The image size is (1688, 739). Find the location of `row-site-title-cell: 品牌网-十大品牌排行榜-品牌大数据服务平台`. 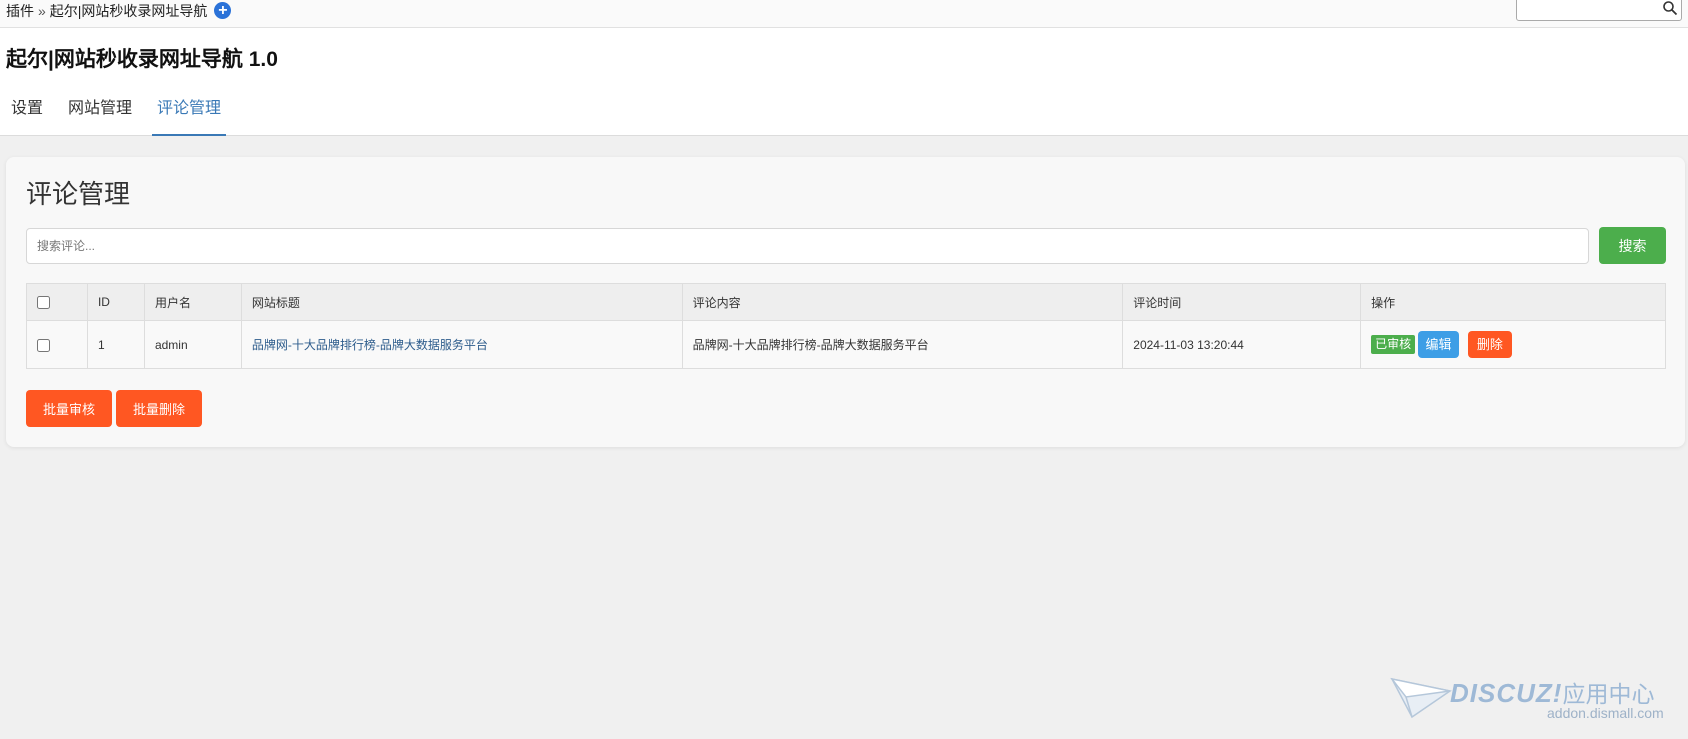

row-site-title-cell: 品牌网-十大品牌排行榜-品牌大数据服务平台 is located at coordinates (461, 344).